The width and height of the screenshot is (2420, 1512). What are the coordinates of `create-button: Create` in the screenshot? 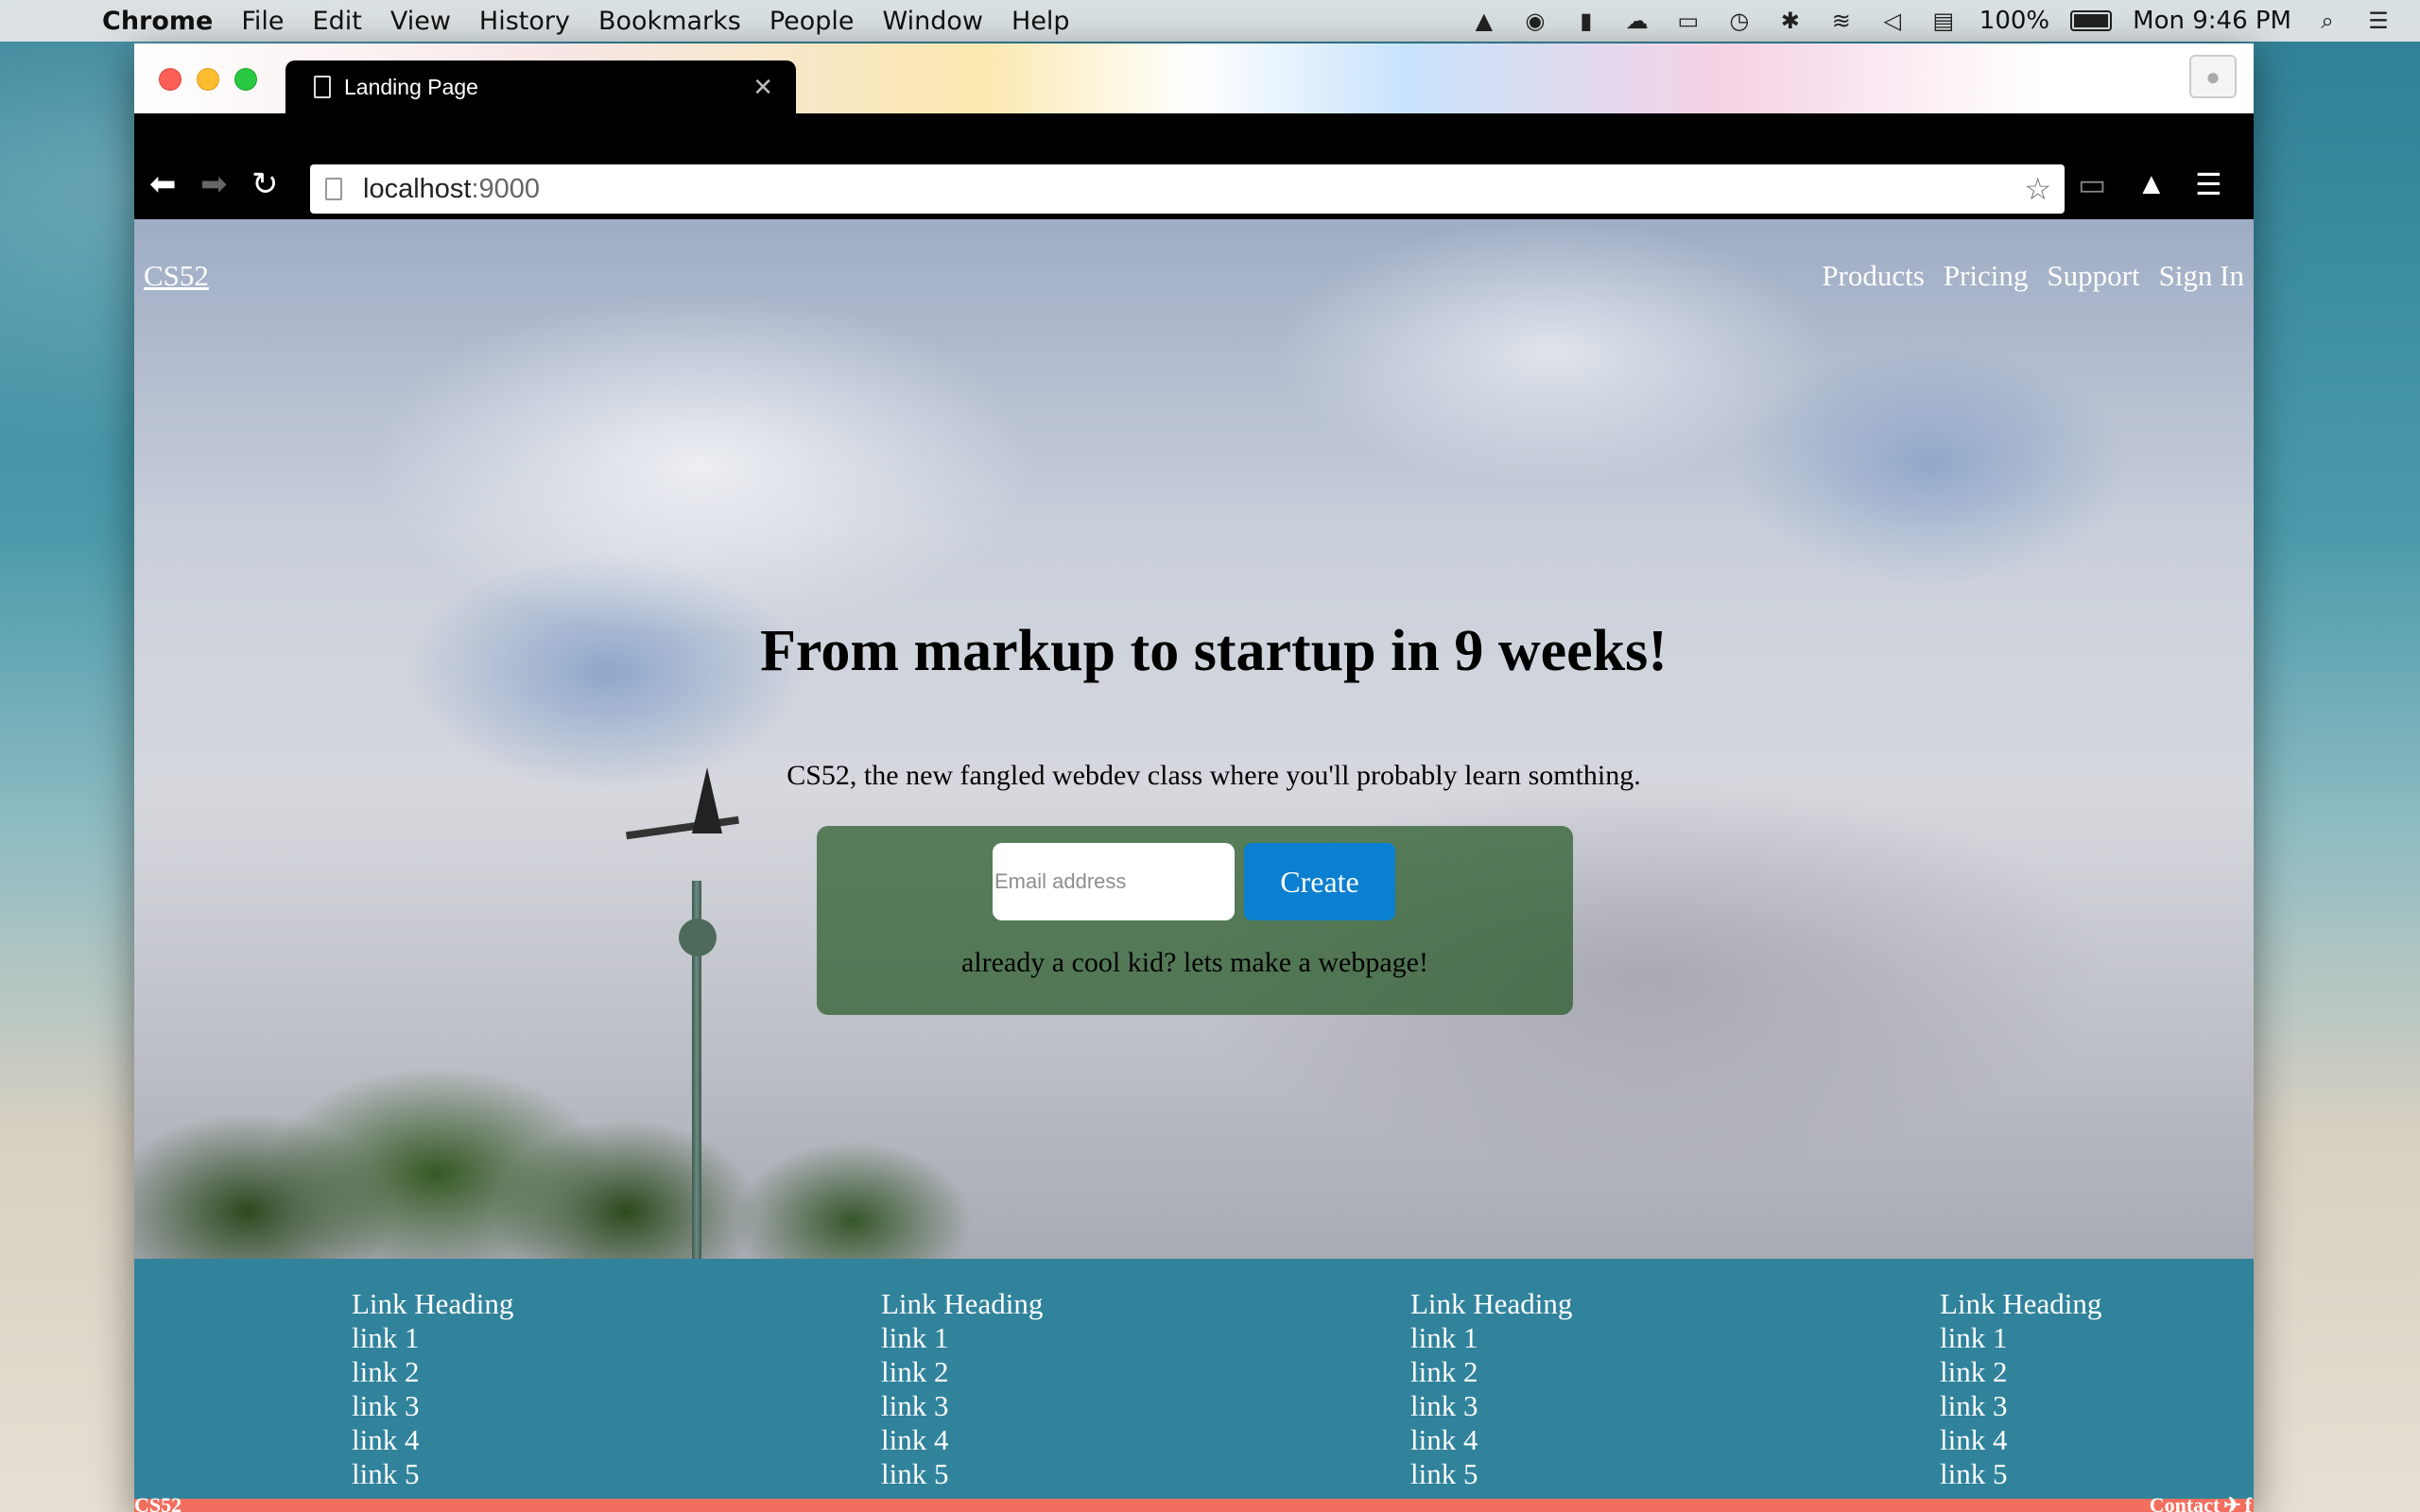 It's located at (1319, 881).